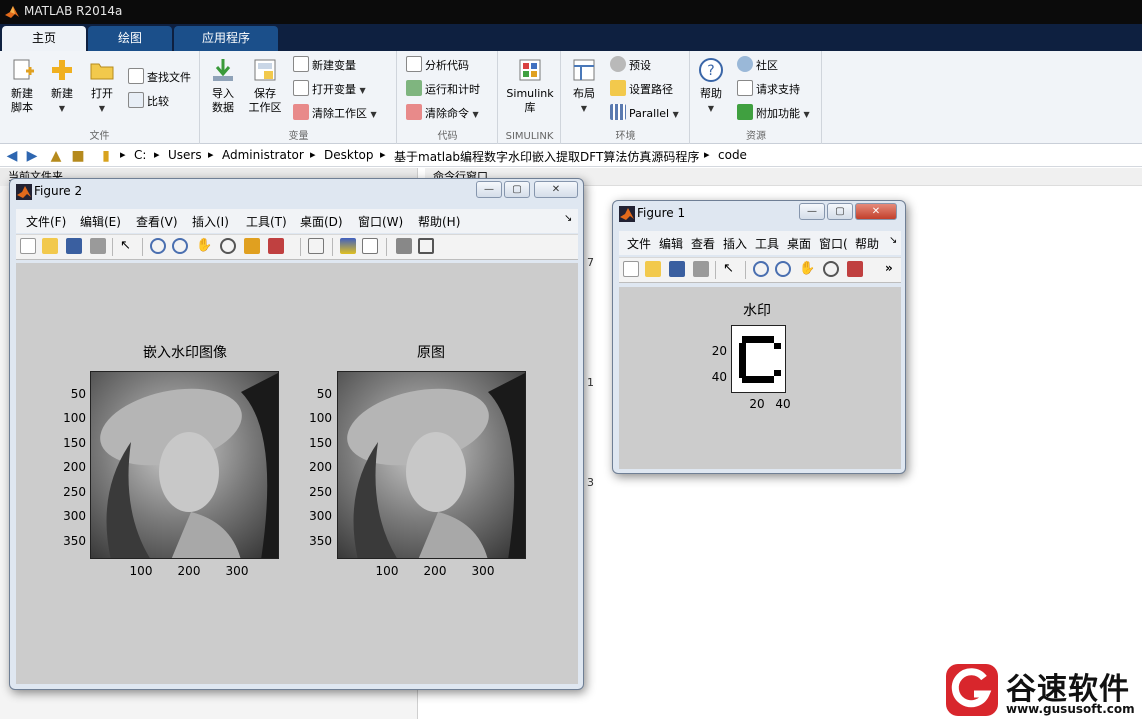 This screenshot has width=1142, height=719. I want to click on open-button: 打开 ▼, so click(102, 86).